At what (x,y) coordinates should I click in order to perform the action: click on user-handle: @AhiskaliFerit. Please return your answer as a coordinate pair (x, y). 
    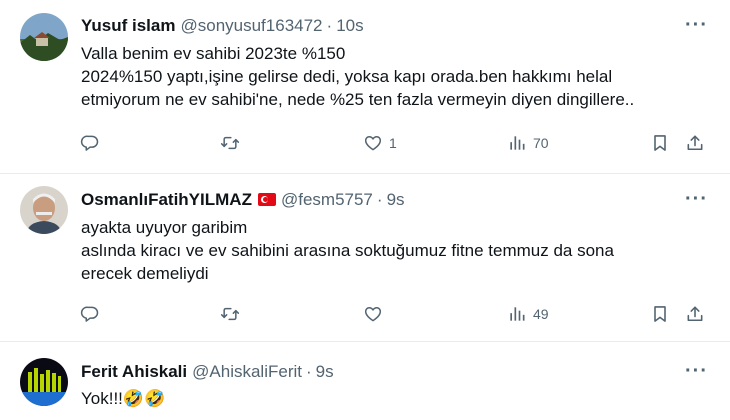
    Looking at the image, I should click on (247, 372).